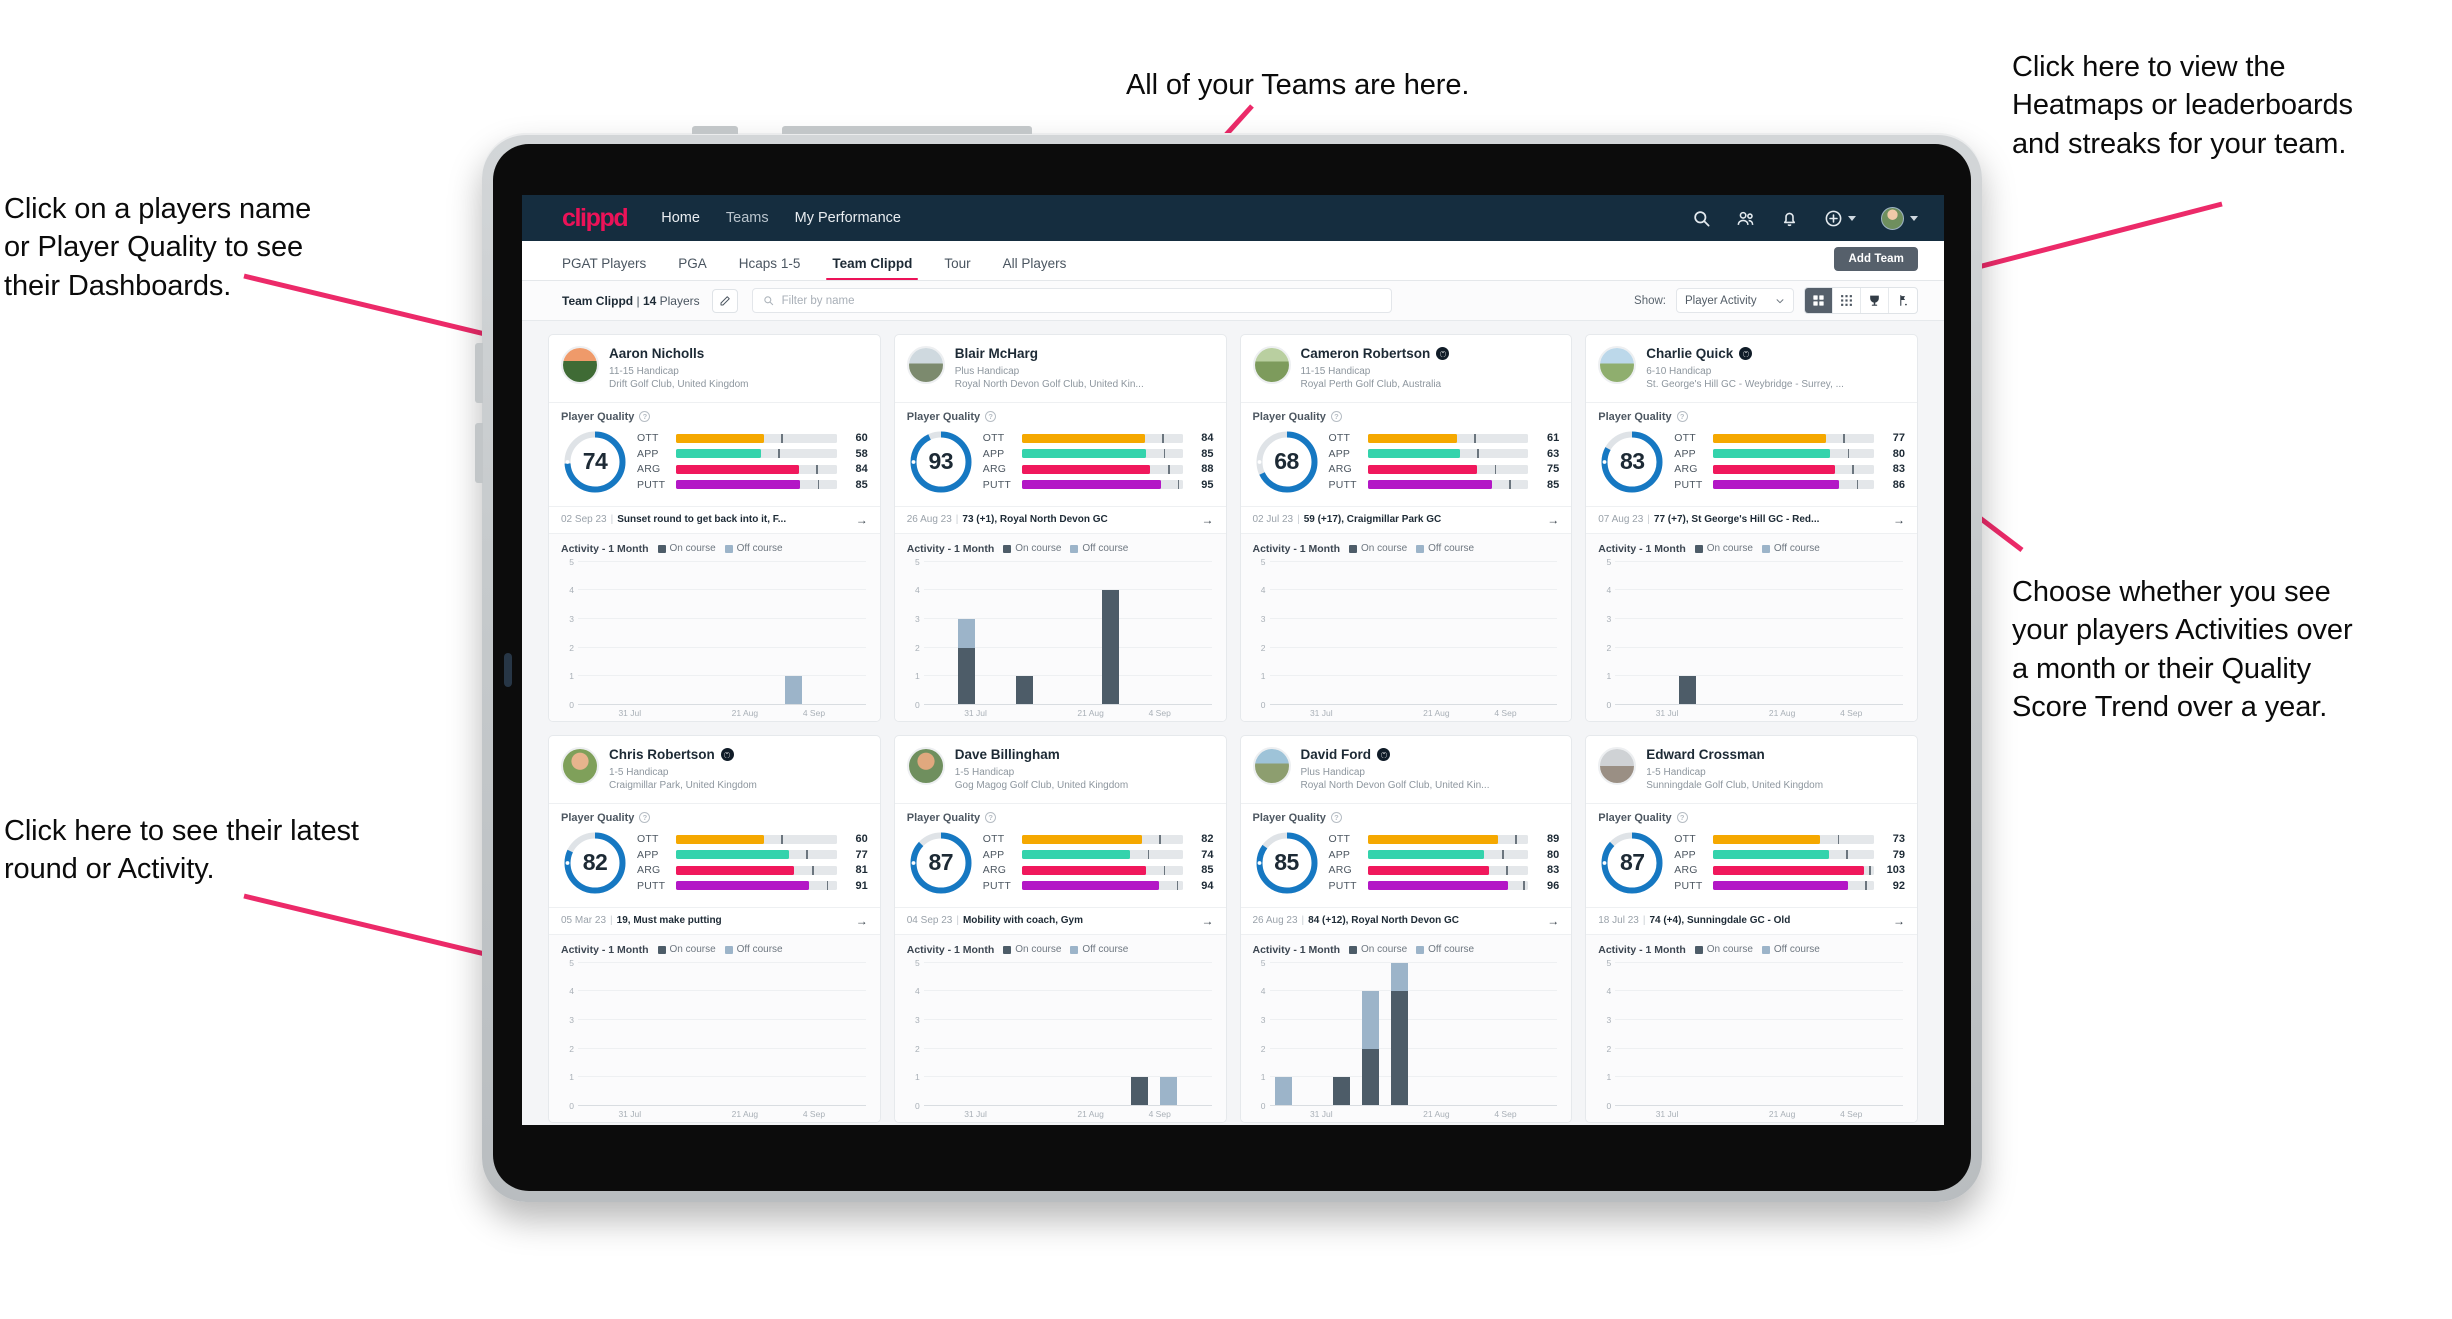 Image resolution: width=2452 pixels, height=1319 pixels. I want to click on player-quality-section: Player Quality? 87 OTT 73 APP 79 ARG 103 PUTT 92, so click(1751, 854).